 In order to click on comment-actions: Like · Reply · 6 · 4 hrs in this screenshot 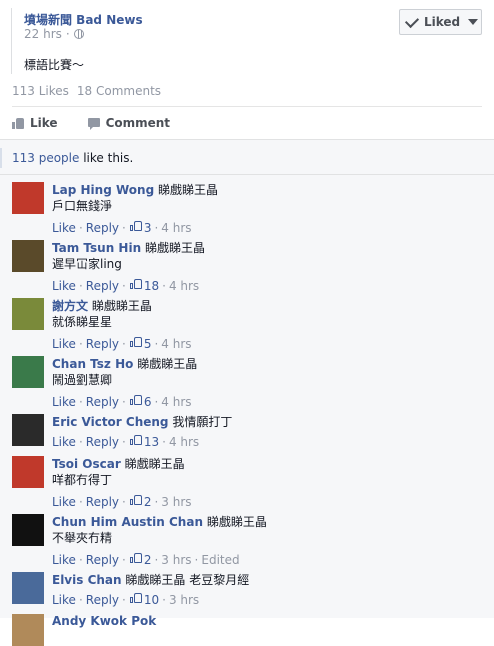, I will do `click(267, 402)`.